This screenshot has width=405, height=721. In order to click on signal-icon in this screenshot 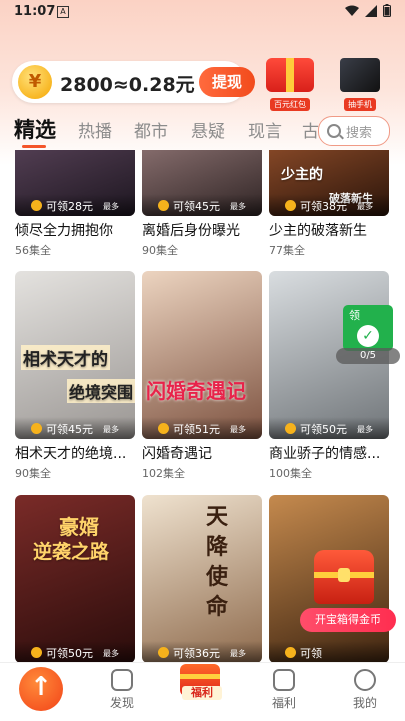, I will do `click(371, 10)`.